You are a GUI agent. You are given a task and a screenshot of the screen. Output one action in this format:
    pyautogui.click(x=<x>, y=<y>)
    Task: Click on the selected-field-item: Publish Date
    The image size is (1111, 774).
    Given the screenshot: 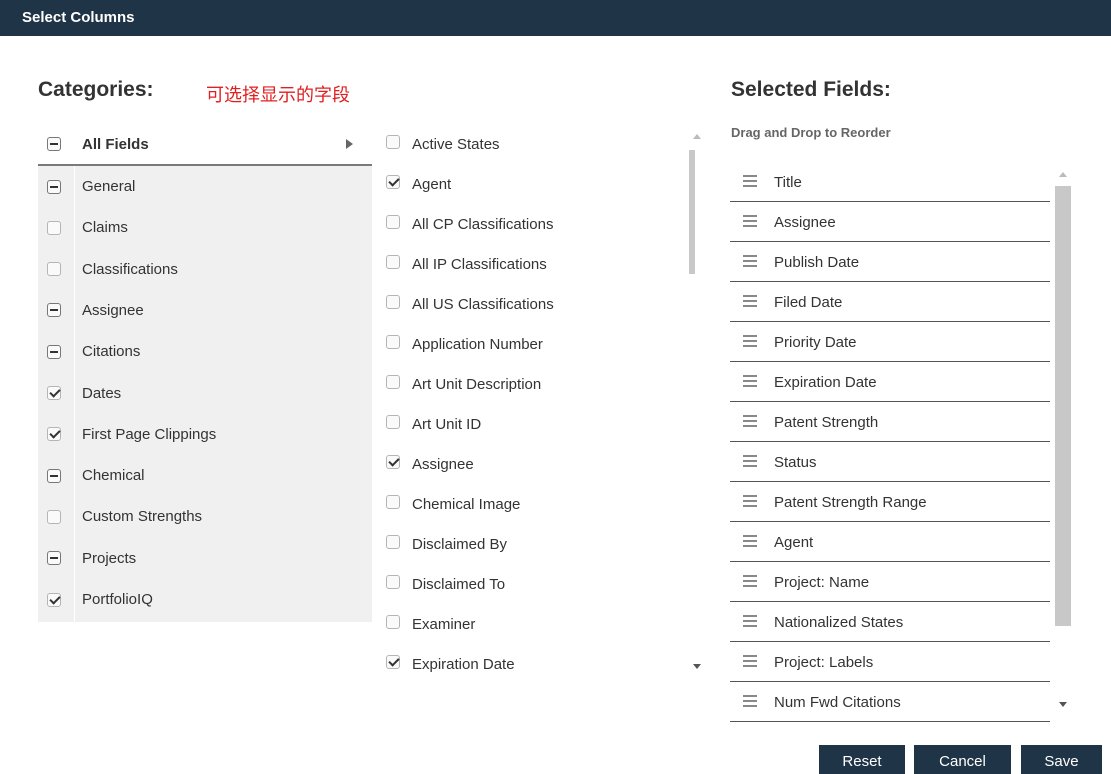 What is the action you would take?
    pyautogui.click(x=890, y=262)
    